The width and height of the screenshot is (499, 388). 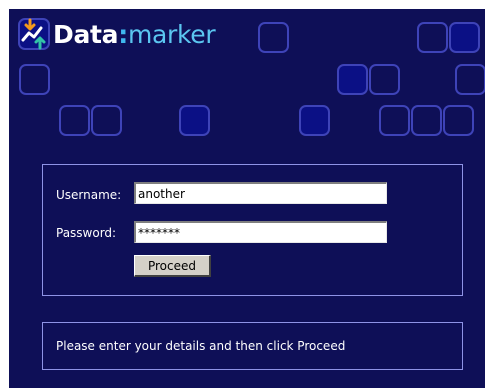 What do you see at coordinates (86, 34) in the screenshot?
I see `app-title-word: Data` at bounding box center [86, 34].